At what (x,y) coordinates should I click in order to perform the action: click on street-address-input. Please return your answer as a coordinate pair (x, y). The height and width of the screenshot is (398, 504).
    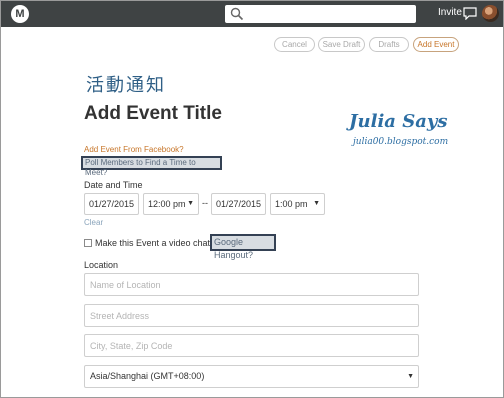
    Looking at the image, I should click on (251, 315).